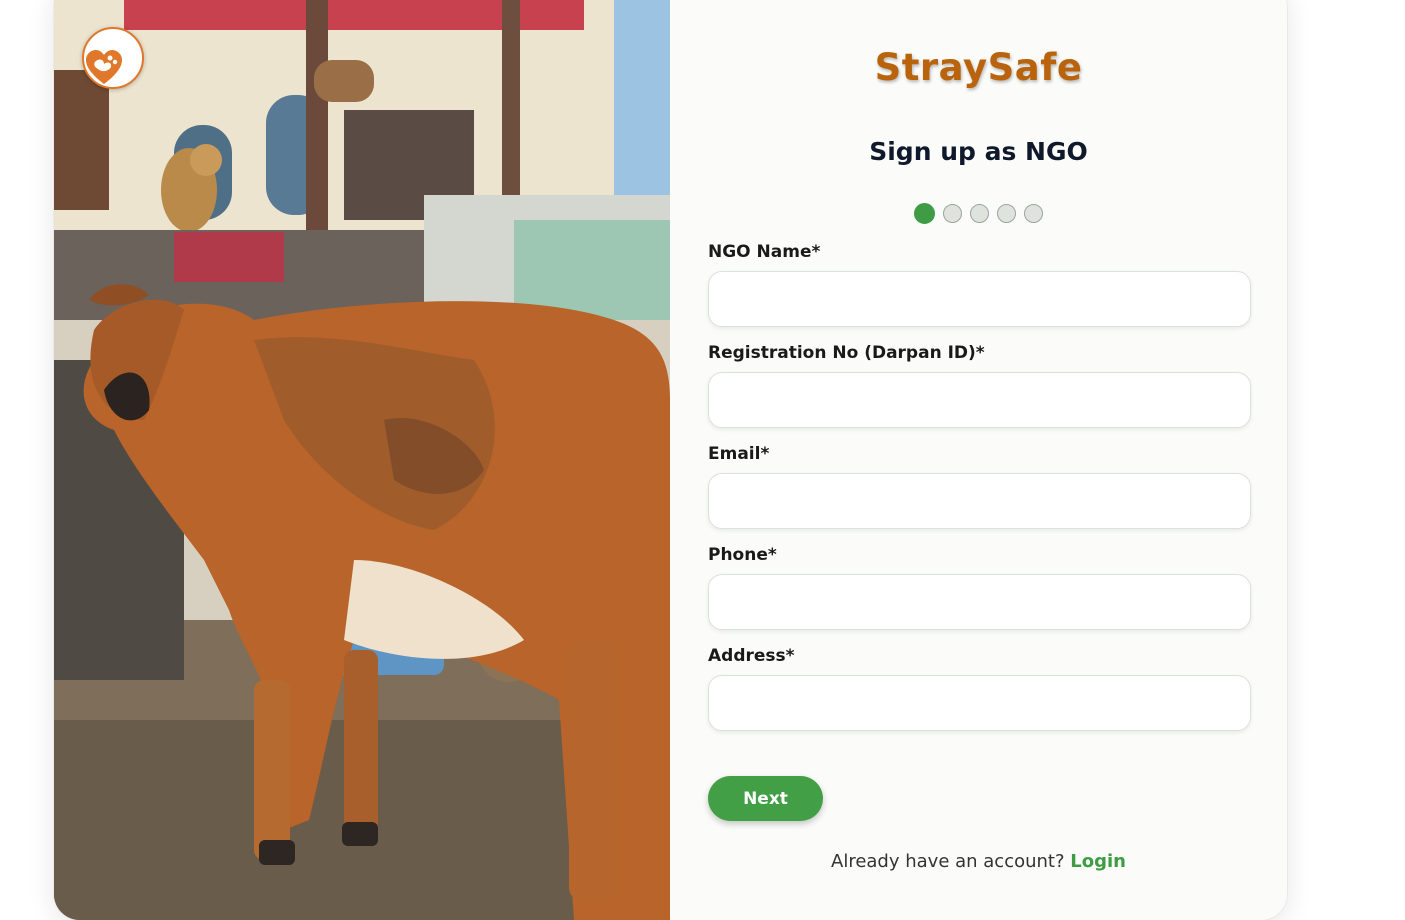  What do you see at coordinates (978, 151) in the screenshot?
I see `page-title: Sign up as NGO` at bounding box center [978, 151].